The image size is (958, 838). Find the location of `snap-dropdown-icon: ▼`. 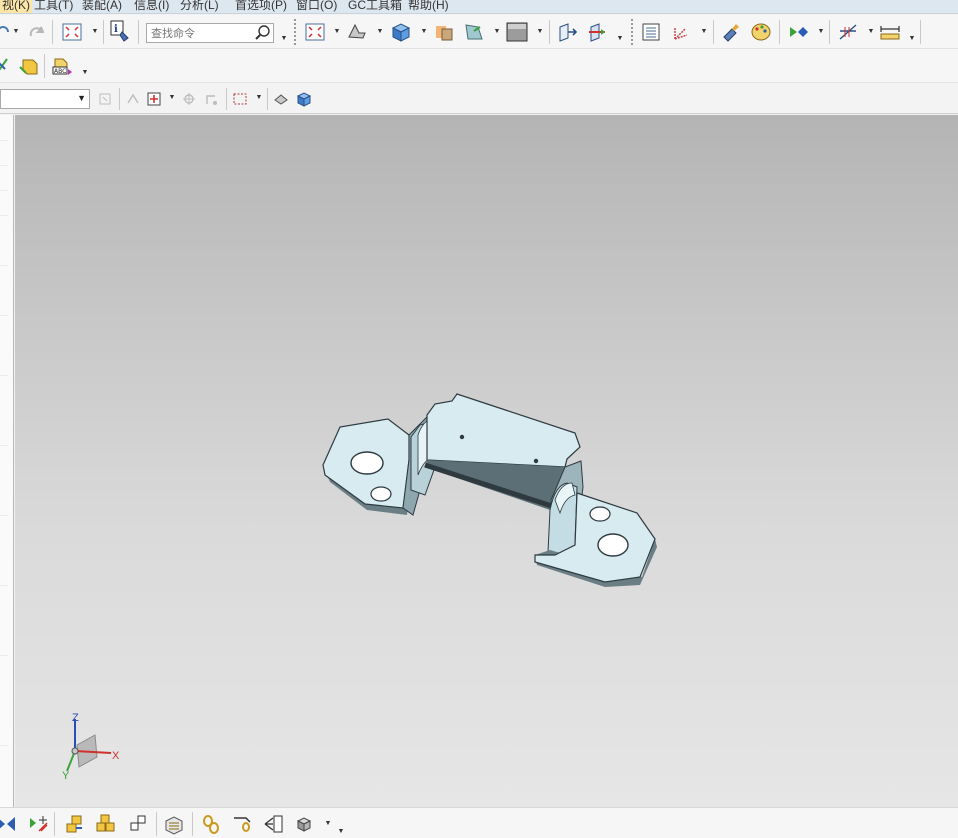

snap-dropdown-icon: ▼ is located at coordinates (172, 98).